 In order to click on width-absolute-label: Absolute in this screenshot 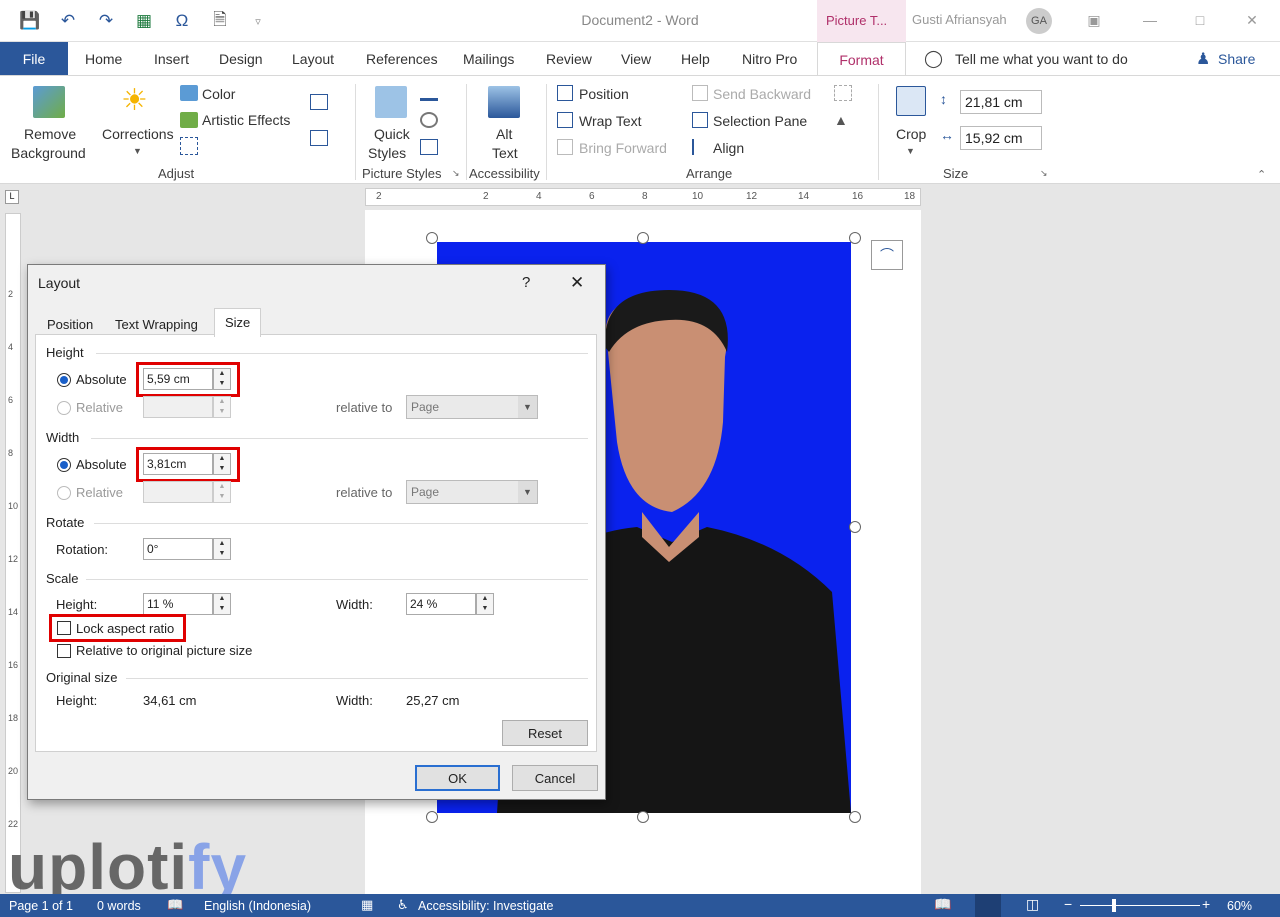, I will do `click(101, 464)`.